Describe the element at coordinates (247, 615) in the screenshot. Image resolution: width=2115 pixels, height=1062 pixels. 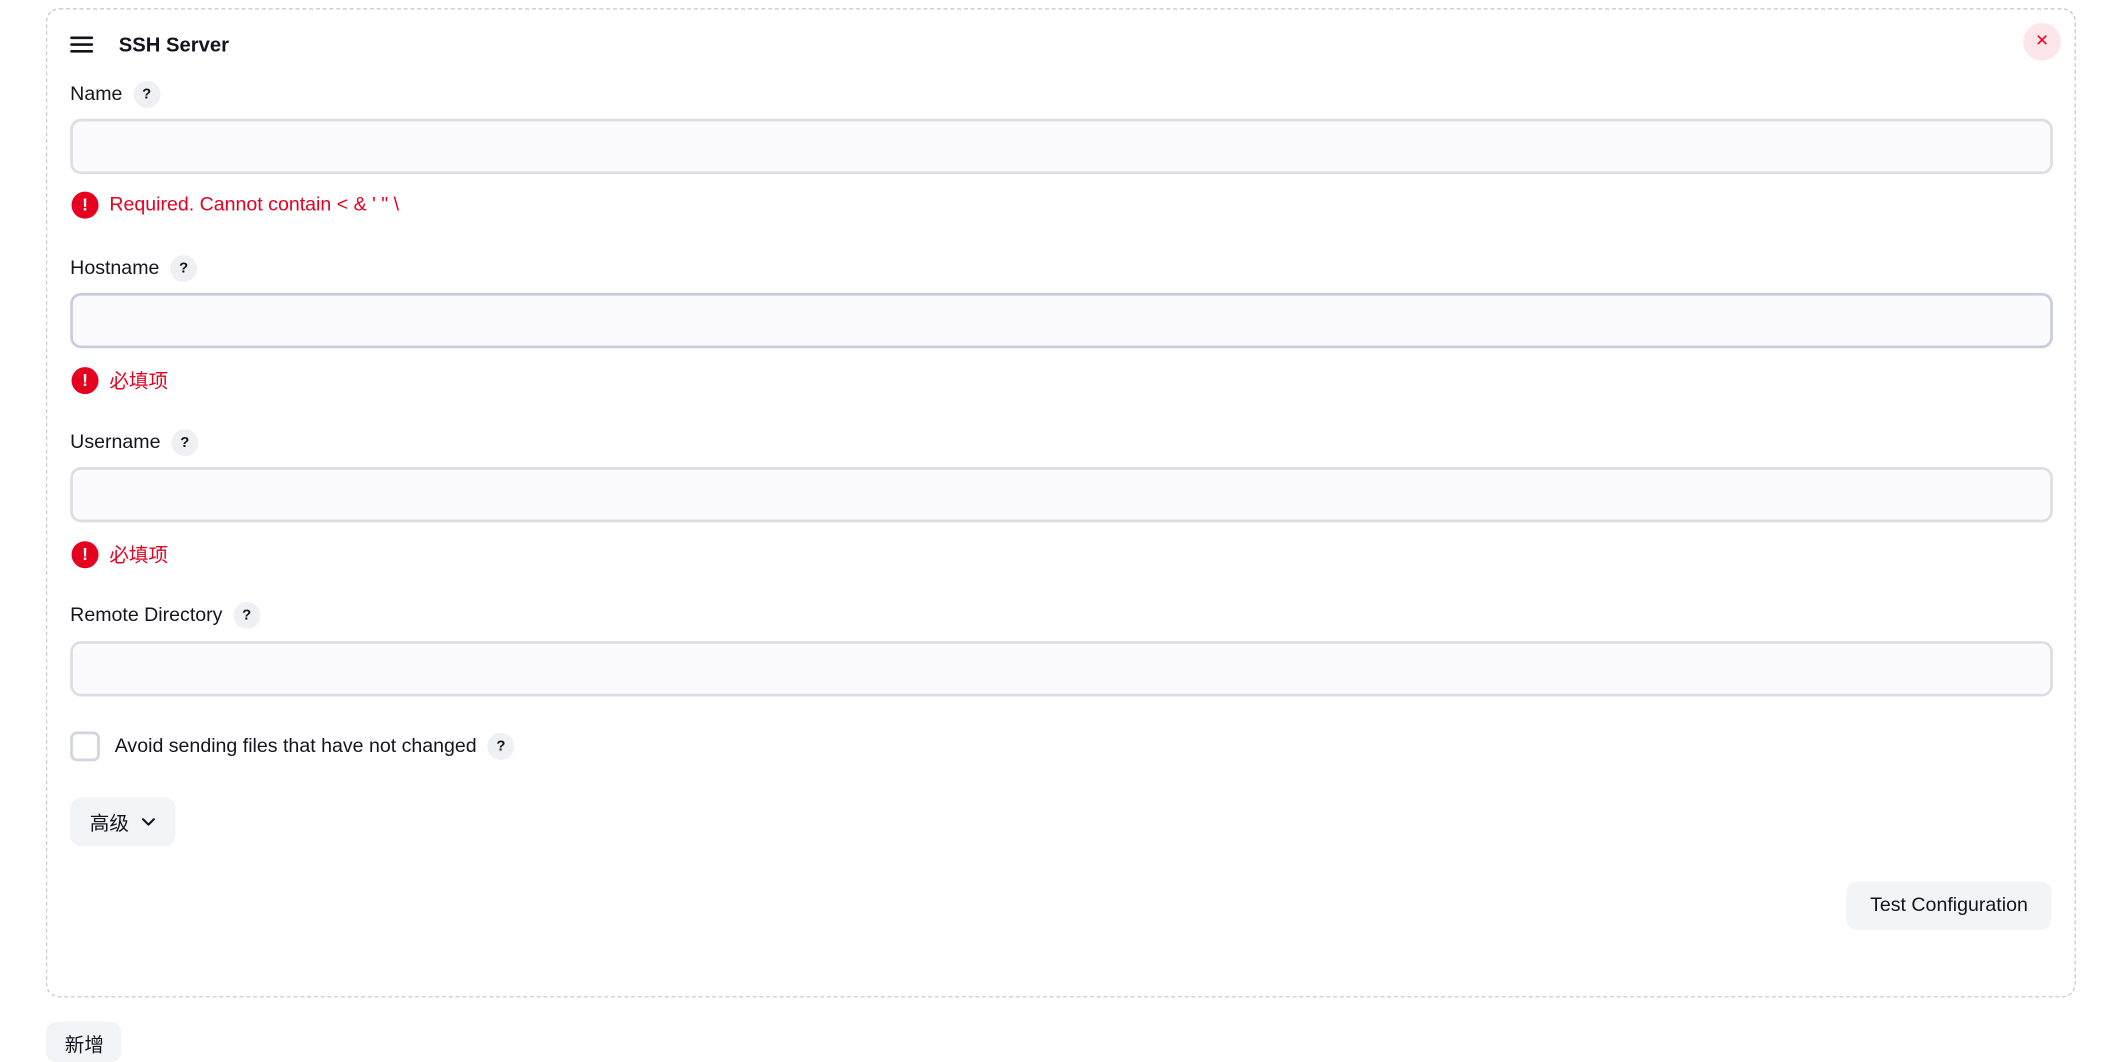
I see `remote-directory-help-icon: ?` at that location.